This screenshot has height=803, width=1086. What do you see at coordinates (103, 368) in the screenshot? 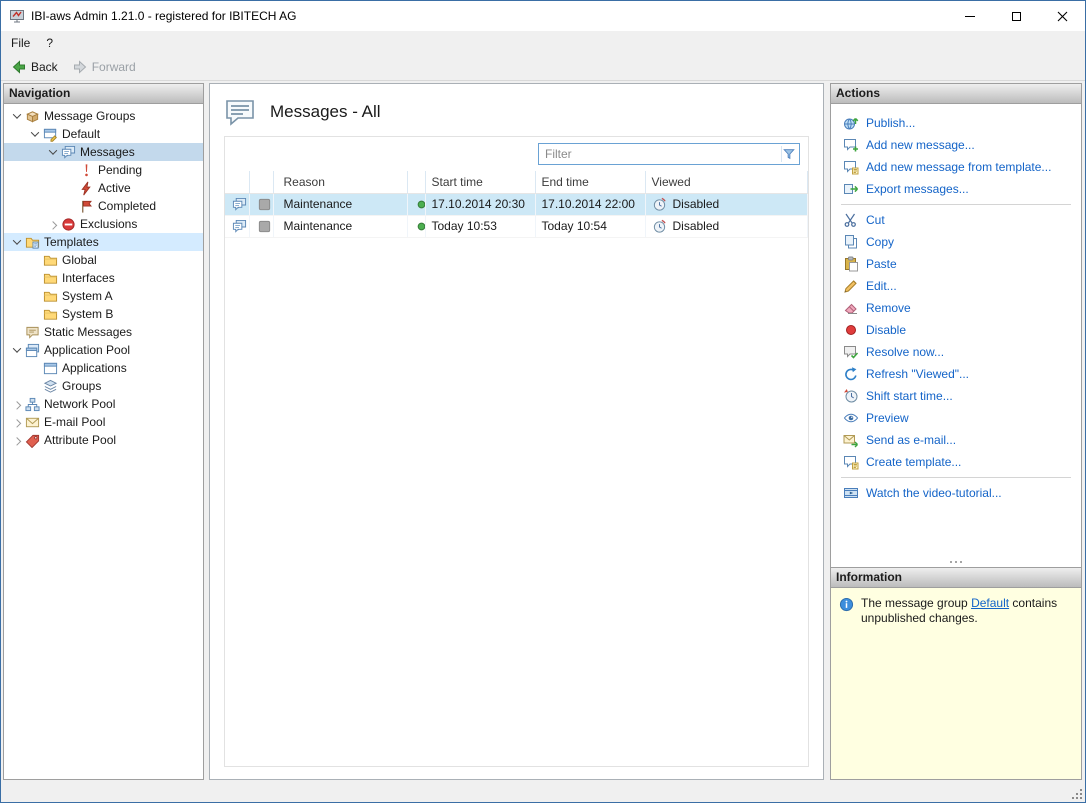
I see `sidebar-item-applications: Applications` at bounding box center [103, 368].